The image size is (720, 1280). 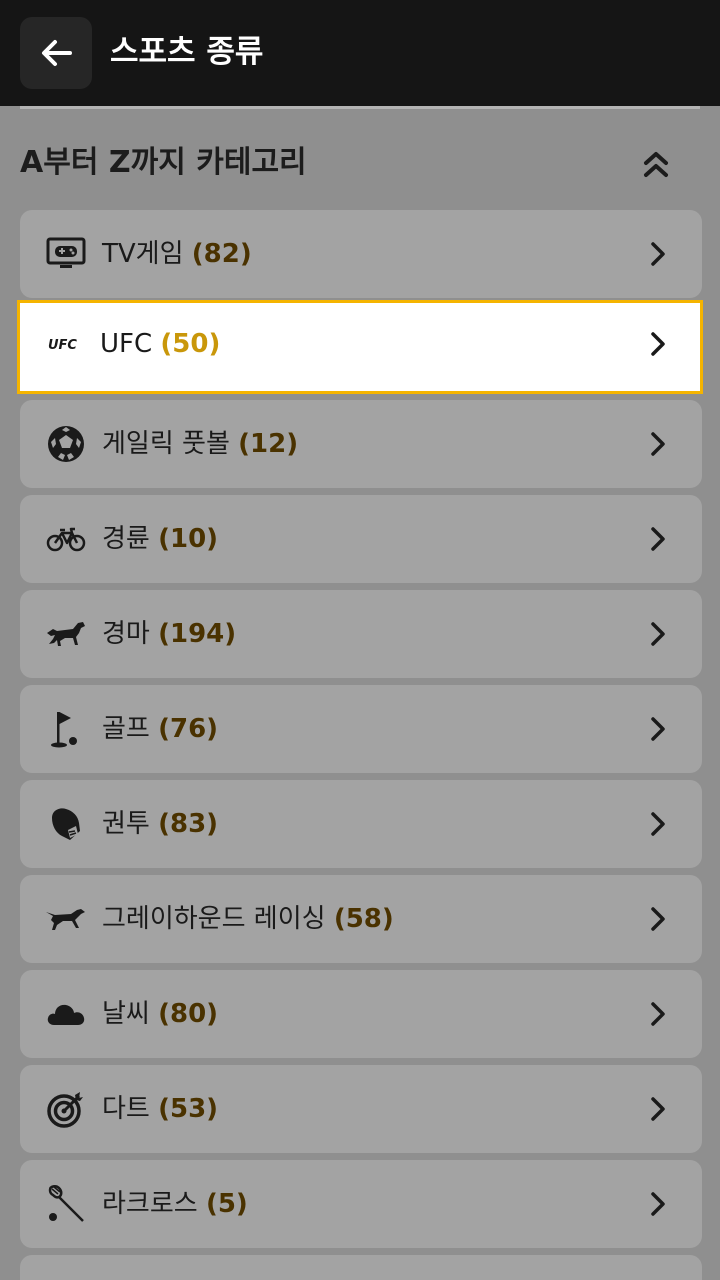 What do you see at coordinates (360, 107) in the screenshot?
I see `header-divider` at bounding box center [360, 107].